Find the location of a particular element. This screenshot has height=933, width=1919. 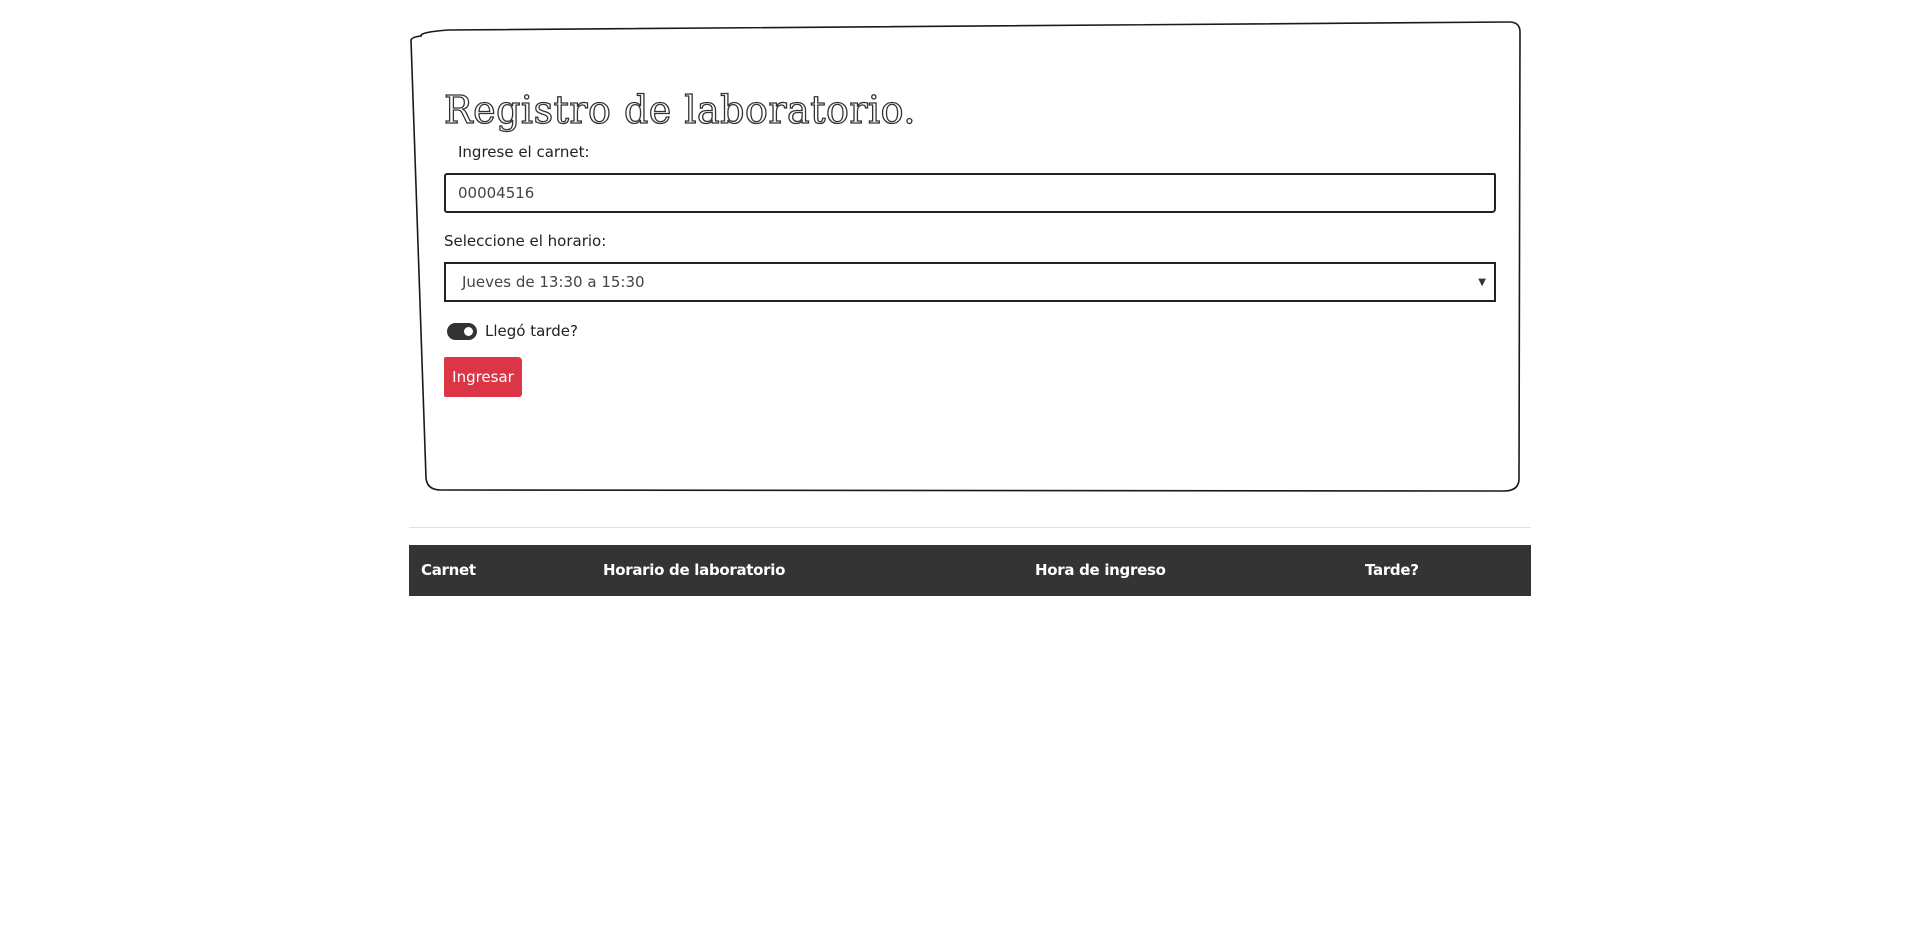

table-header-tarde: Tarde? is located at coordinates (1392, 570).